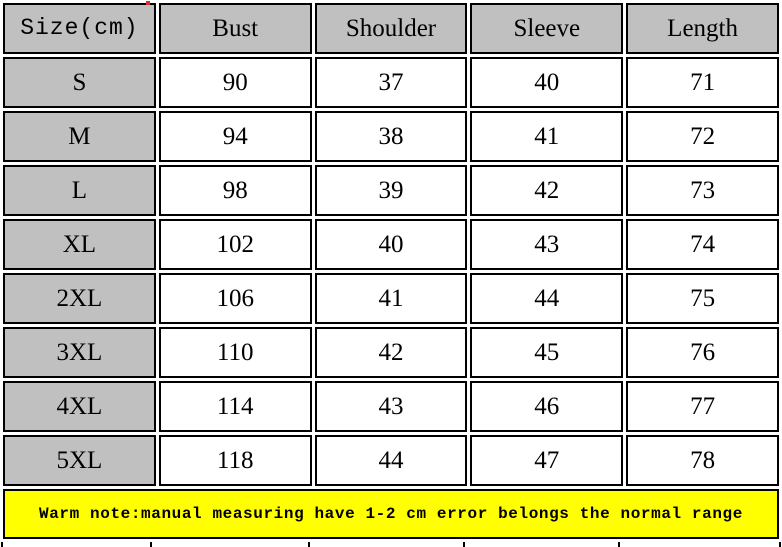  Describe the element at coordinates (702, 136) in the screenshot. I see `cell-length: 72` at that location.